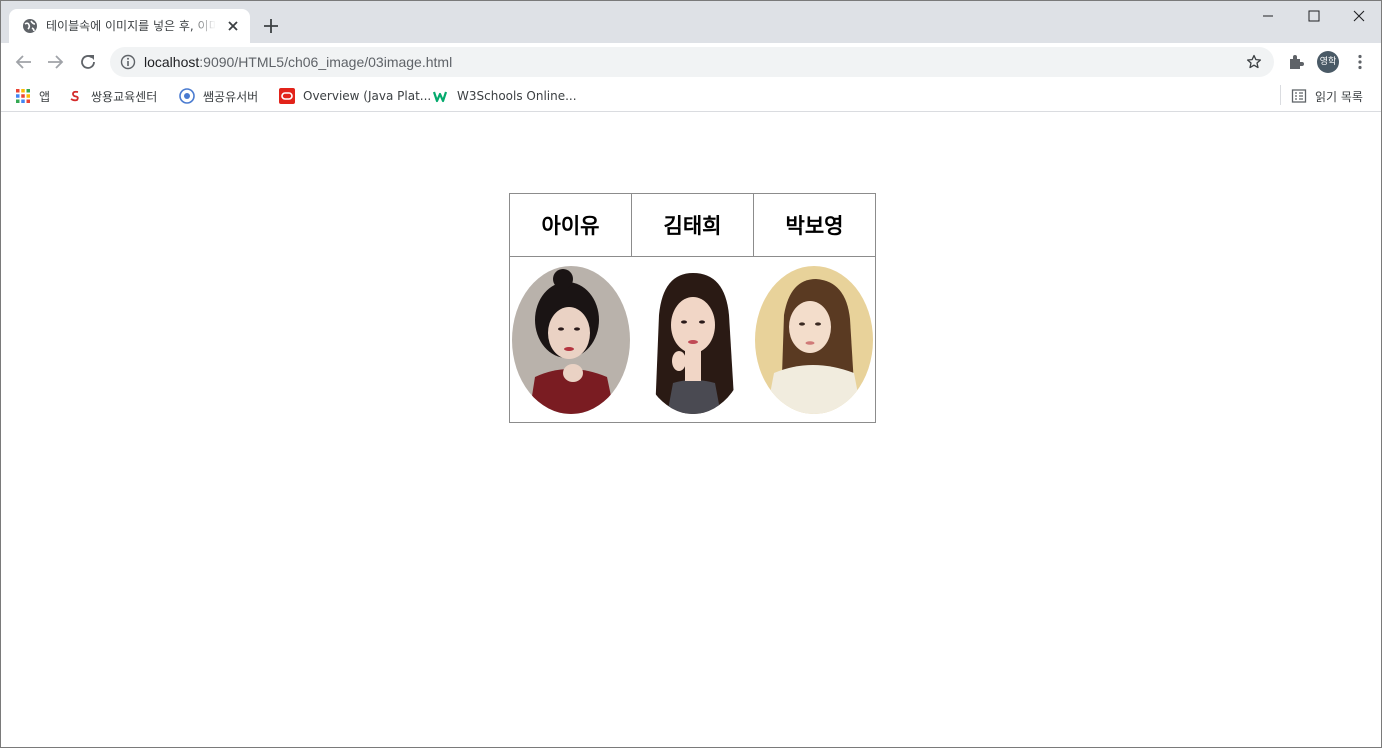 The width and height of the screenshot is (1382, 748). What do you see at coordinates (187, 96) in the screenshot?
I see `share-server-icon` at bounding box center [187, 96].